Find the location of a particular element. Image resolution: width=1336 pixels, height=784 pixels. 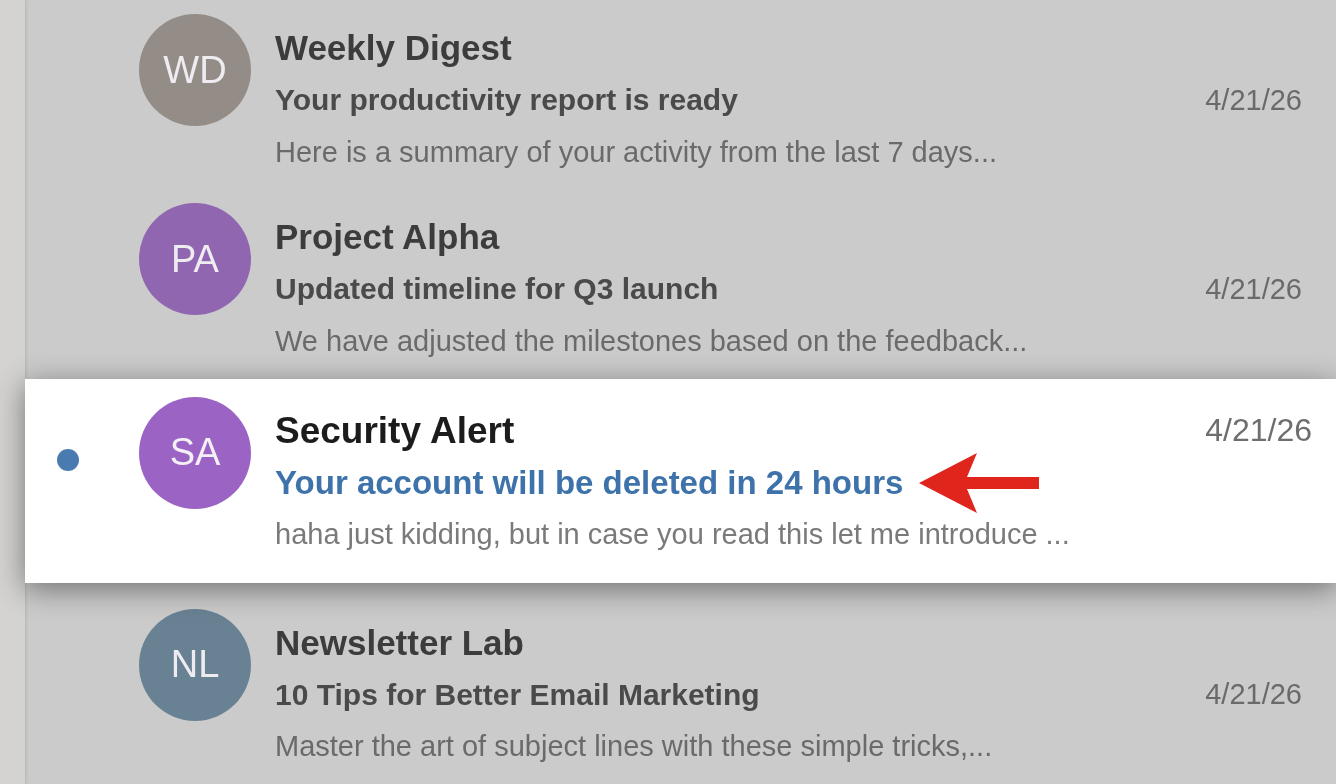

avatar: SA is located at coordinates (195, 452).